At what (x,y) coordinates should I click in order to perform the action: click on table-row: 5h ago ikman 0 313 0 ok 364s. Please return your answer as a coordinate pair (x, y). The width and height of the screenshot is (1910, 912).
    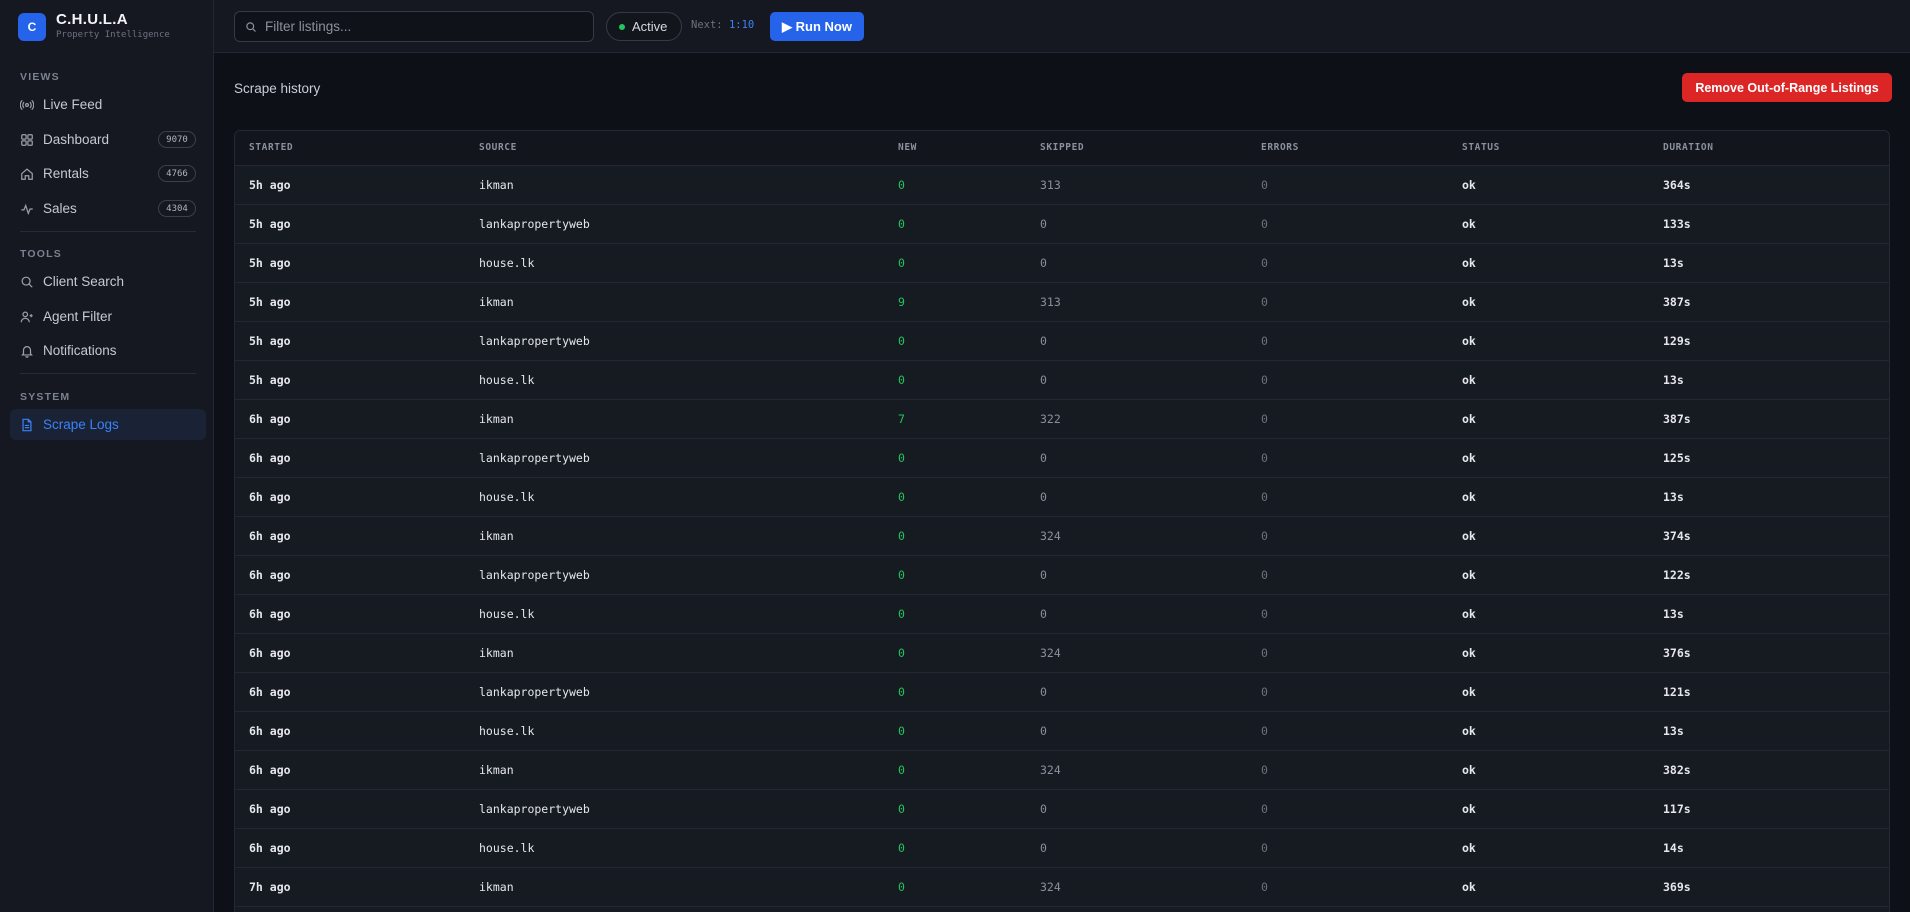
    Looking at the image, I should click on (1062, 184).